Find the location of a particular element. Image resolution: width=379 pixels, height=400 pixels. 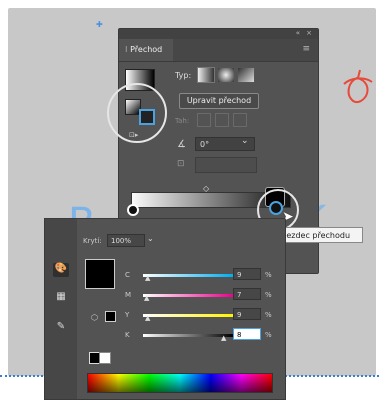

opacity-input: 100% is located at coordinates (126, 240).